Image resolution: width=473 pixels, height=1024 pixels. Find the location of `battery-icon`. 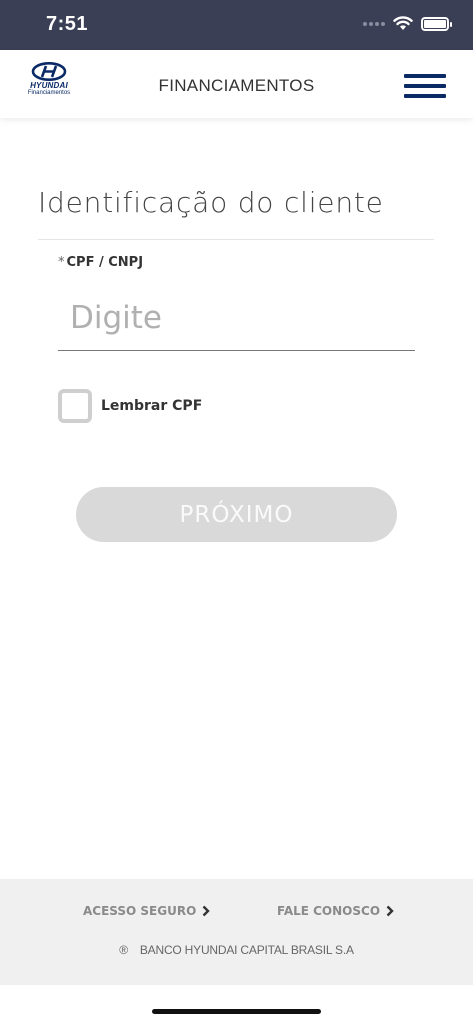

battery-icon is located at coordinates (436, 23).